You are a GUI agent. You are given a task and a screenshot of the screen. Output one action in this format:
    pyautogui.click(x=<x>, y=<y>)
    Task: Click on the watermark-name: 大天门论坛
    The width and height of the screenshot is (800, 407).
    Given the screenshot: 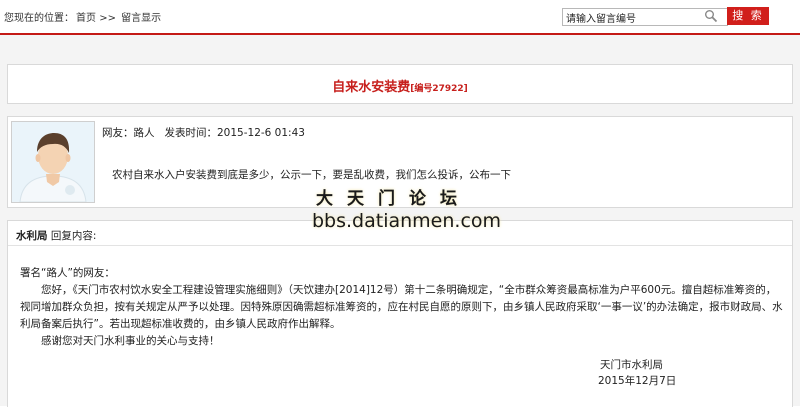 What is the action you would take?
    pyautogui.click(x=393, y=199)
    